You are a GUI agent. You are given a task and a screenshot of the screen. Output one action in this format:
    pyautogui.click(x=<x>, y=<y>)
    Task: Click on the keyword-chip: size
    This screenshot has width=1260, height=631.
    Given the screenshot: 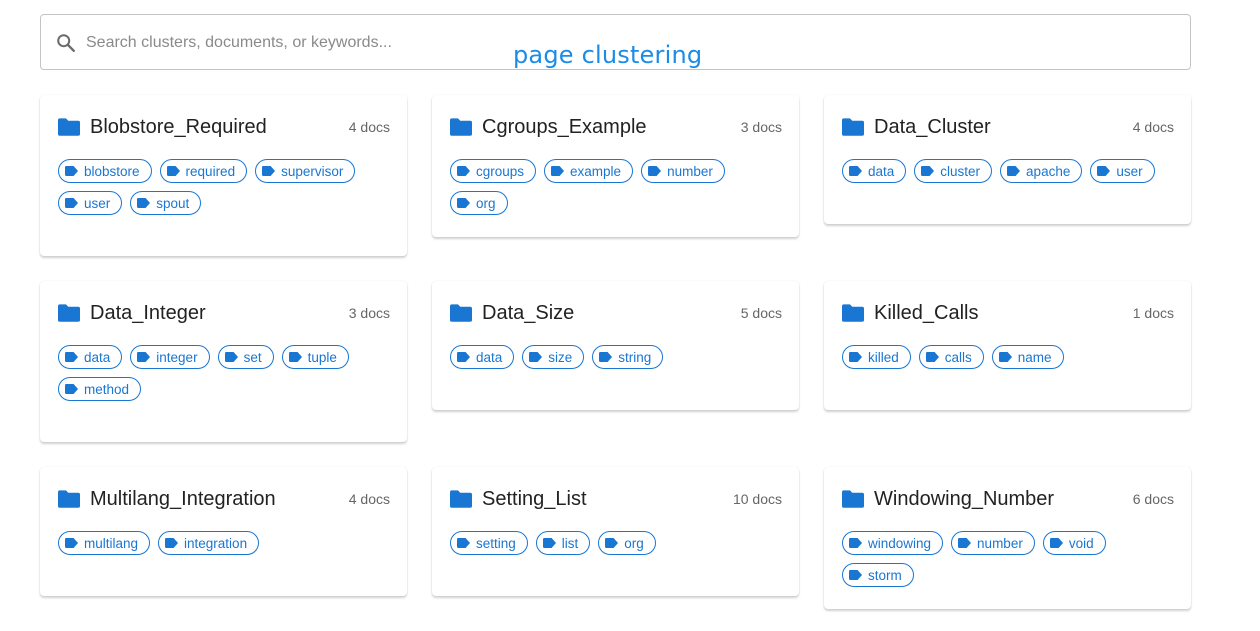 What is the action you would take?
    pyautogui.click(x=553, y=357)
    